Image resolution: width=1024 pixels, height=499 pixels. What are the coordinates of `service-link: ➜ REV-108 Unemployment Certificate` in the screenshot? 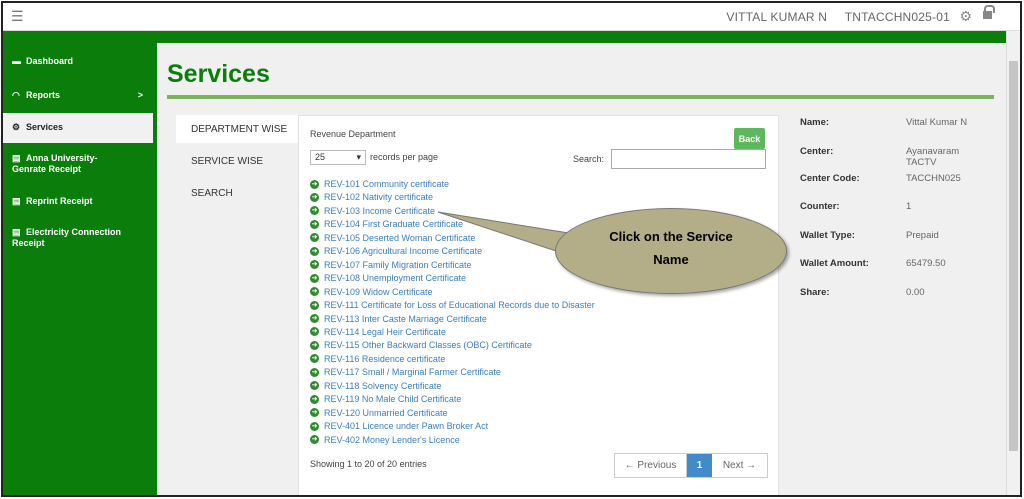 It's located at (388, 278).